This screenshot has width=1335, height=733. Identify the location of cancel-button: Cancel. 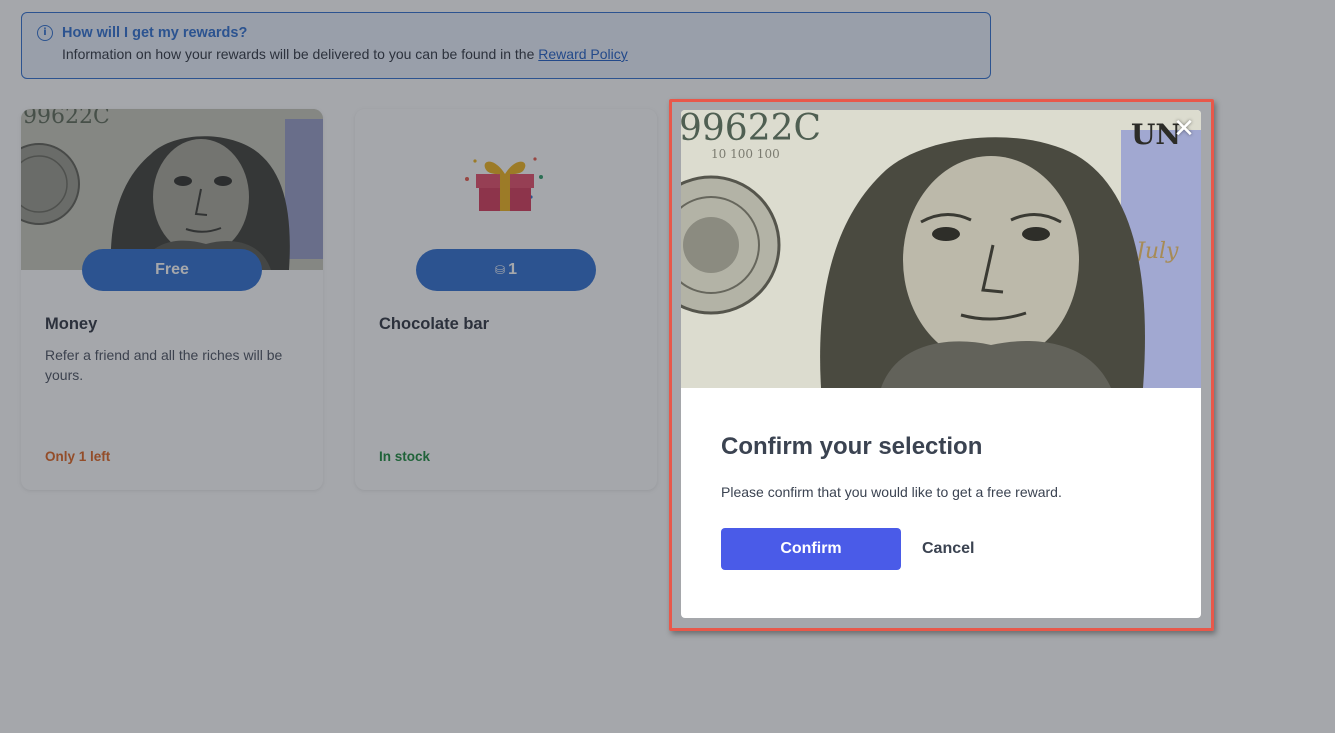
(948, 549).